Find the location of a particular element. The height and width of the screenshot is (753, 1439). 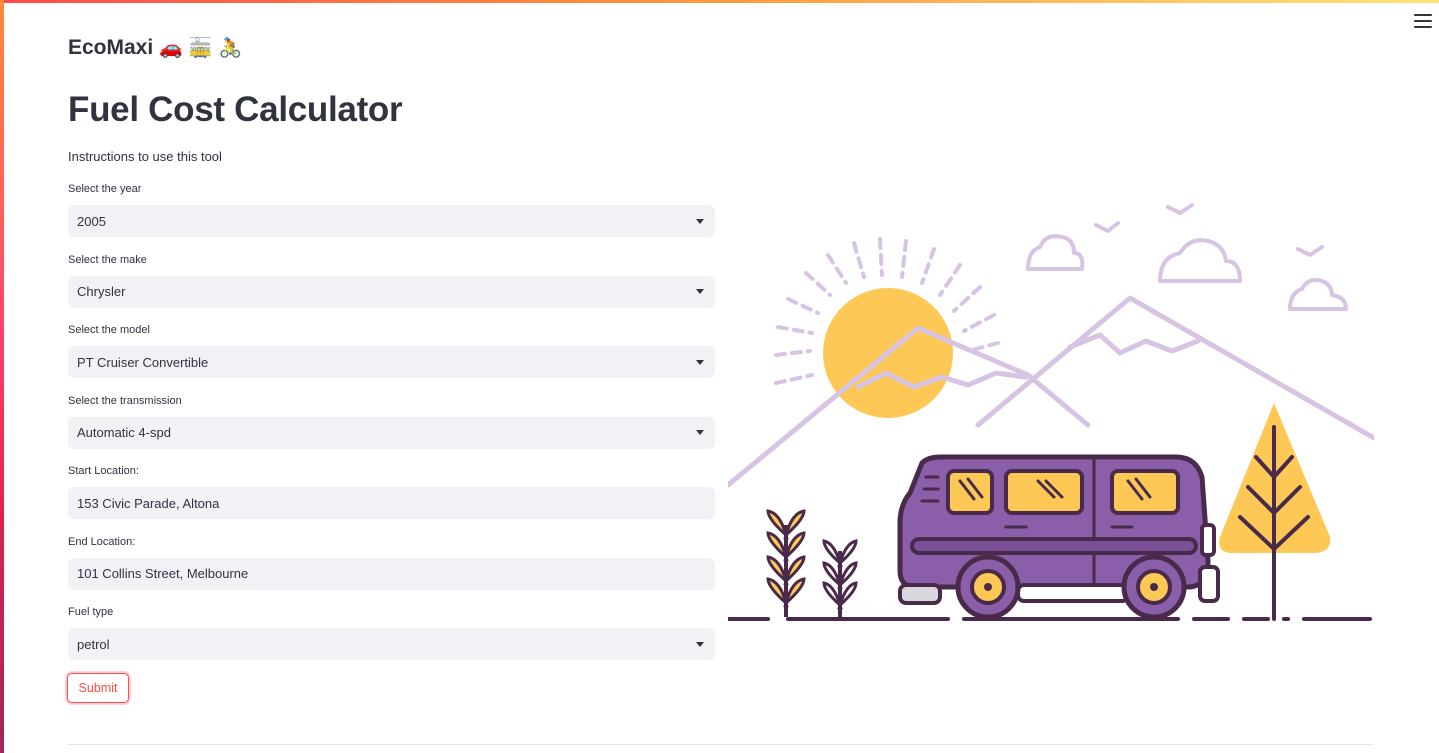

end-location-input: 101 Collins Street, Melbourne is located at coordinates (391, 573).